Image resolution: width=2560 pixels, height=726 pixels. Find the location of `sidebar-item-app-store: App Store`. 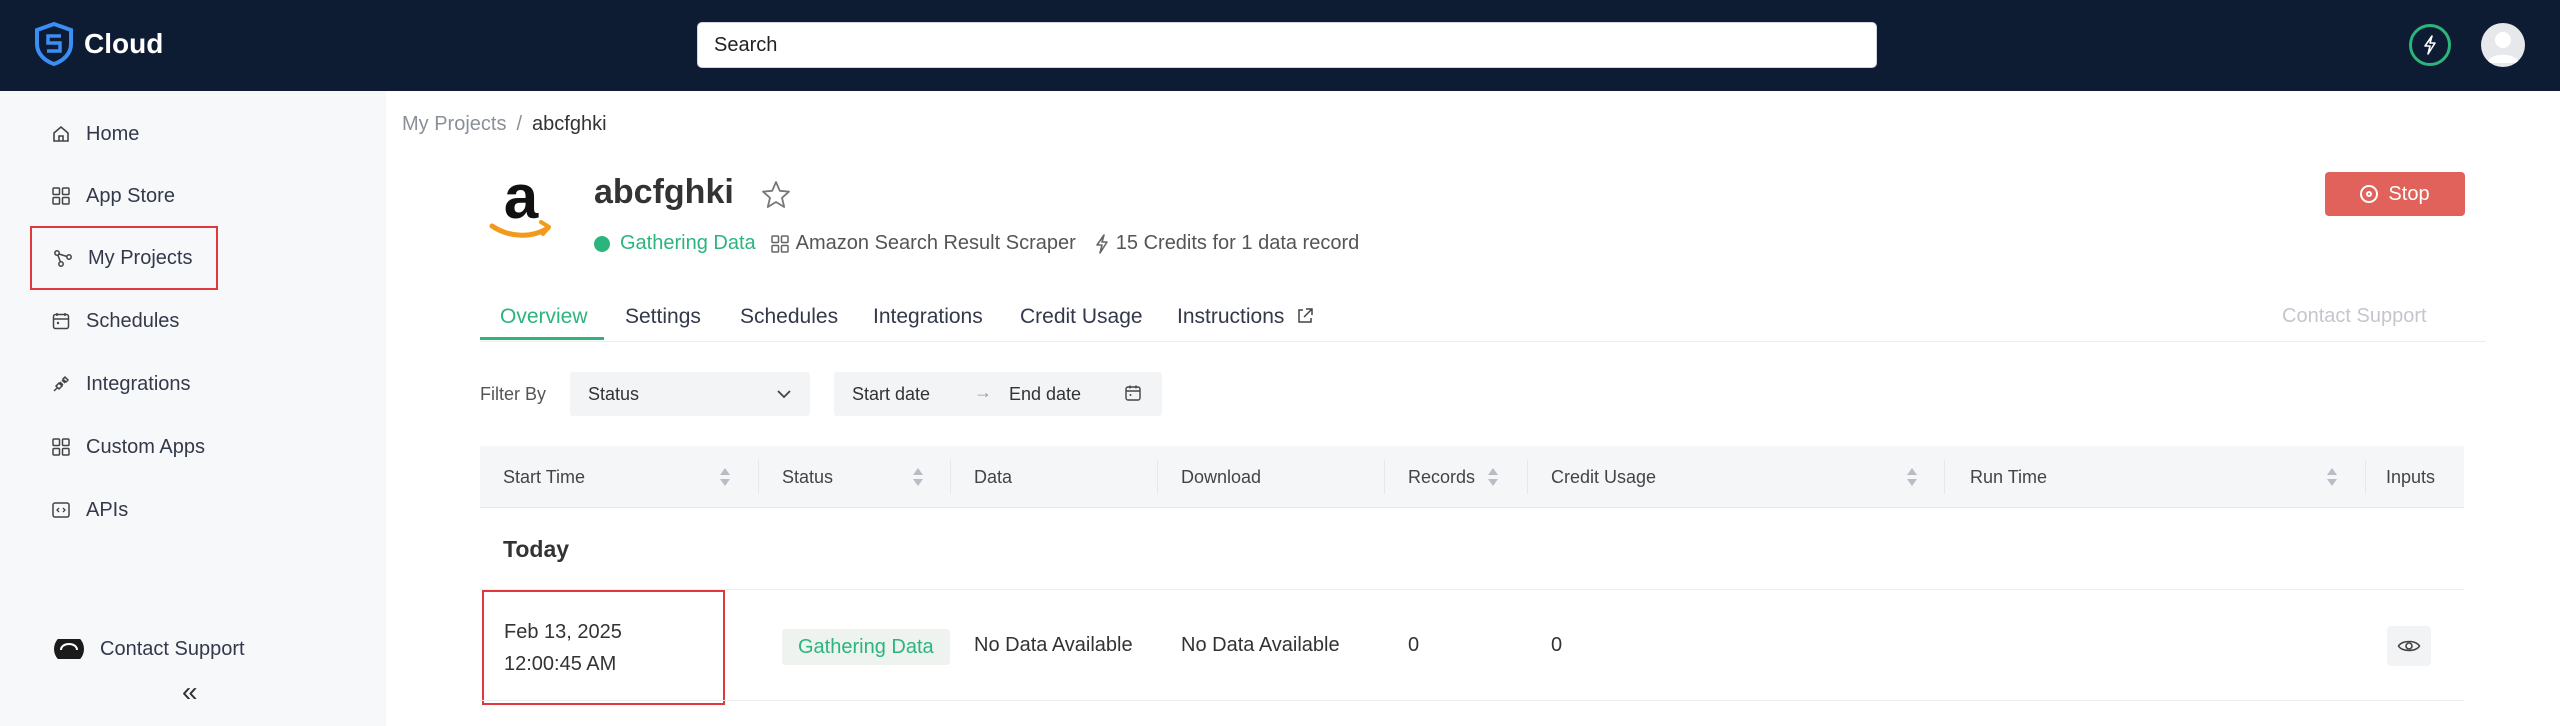

sidebar-item-app-store: App Store is located at coordinates (124, 196).